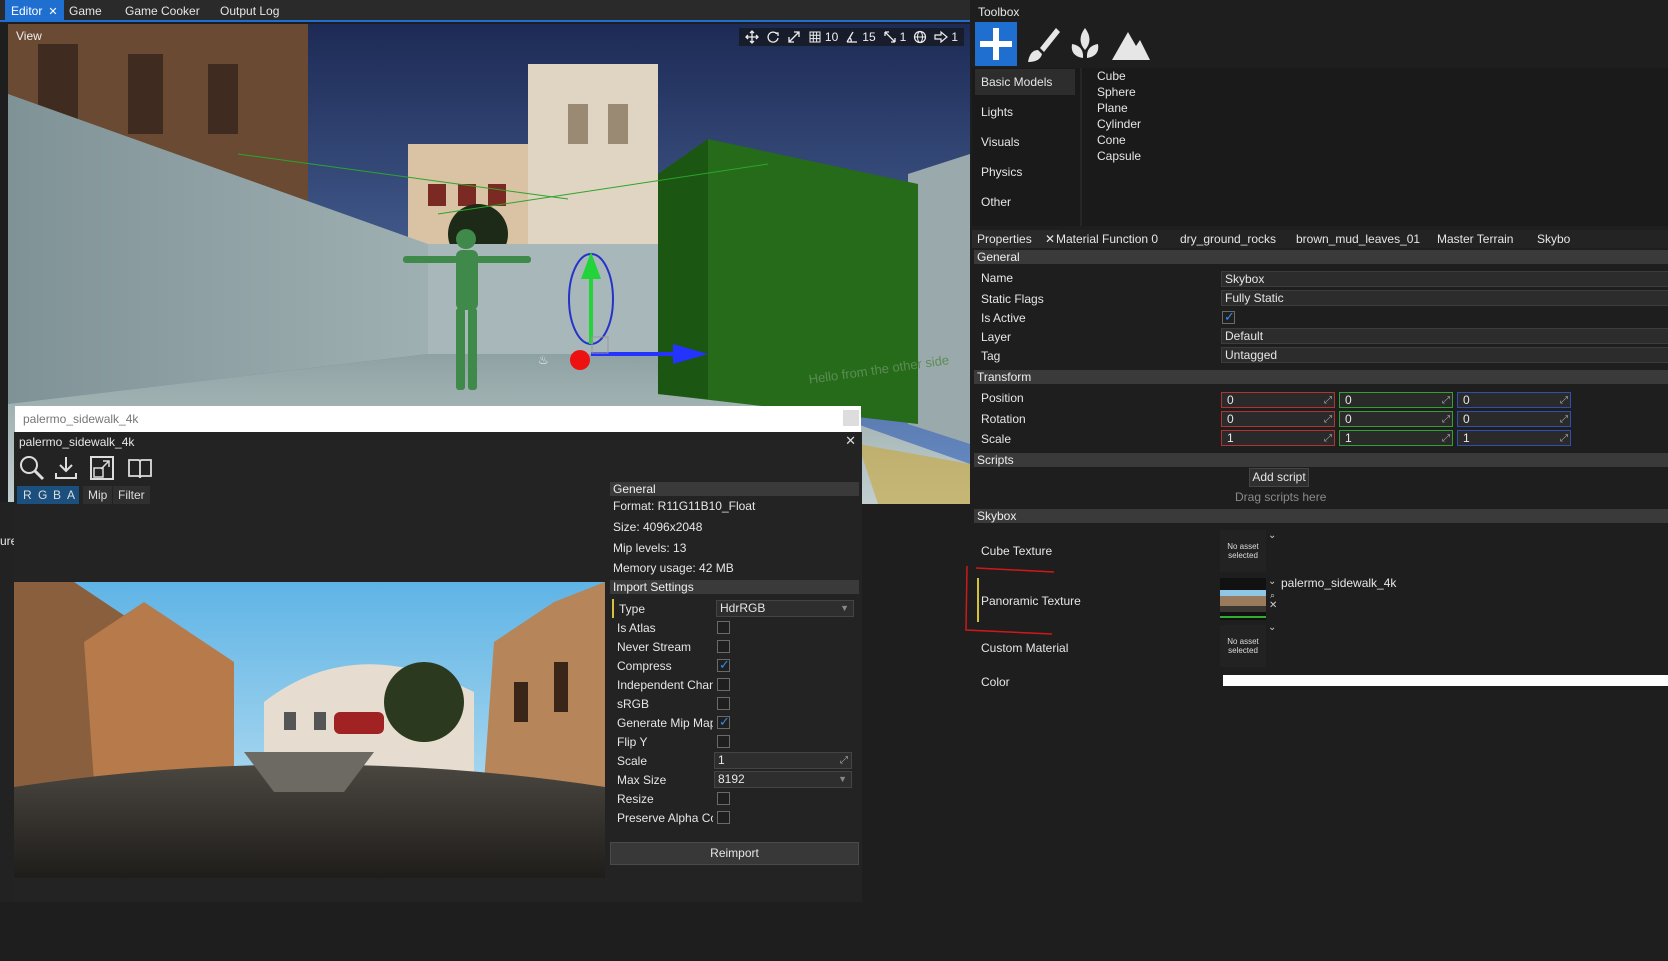 The width and height of the screenshot is (1668, 961). I want to click on skybox-section-header: Skybox, so click(1321, 516).